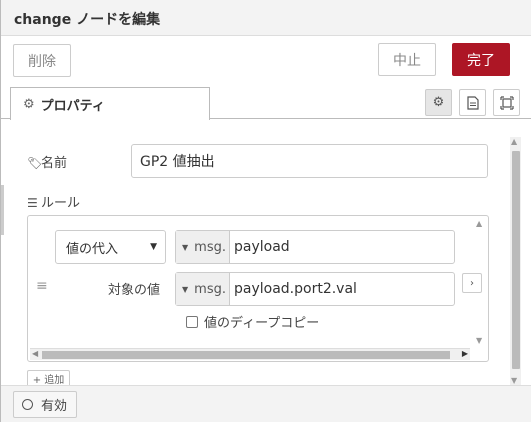 The width and height of the screenshot is (531, 422). I want to click on description-tab-button, so click(472, 102).